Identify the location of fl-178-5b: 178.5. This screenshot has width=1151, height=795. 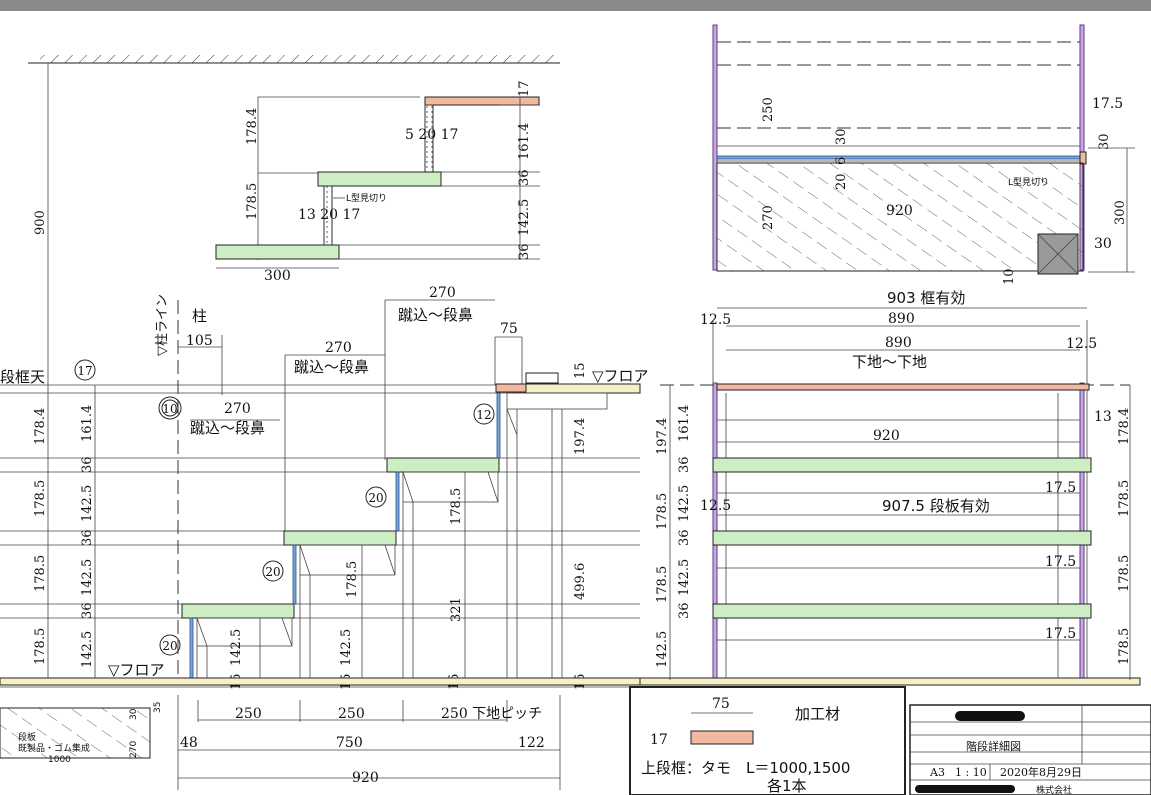
(662, 584).